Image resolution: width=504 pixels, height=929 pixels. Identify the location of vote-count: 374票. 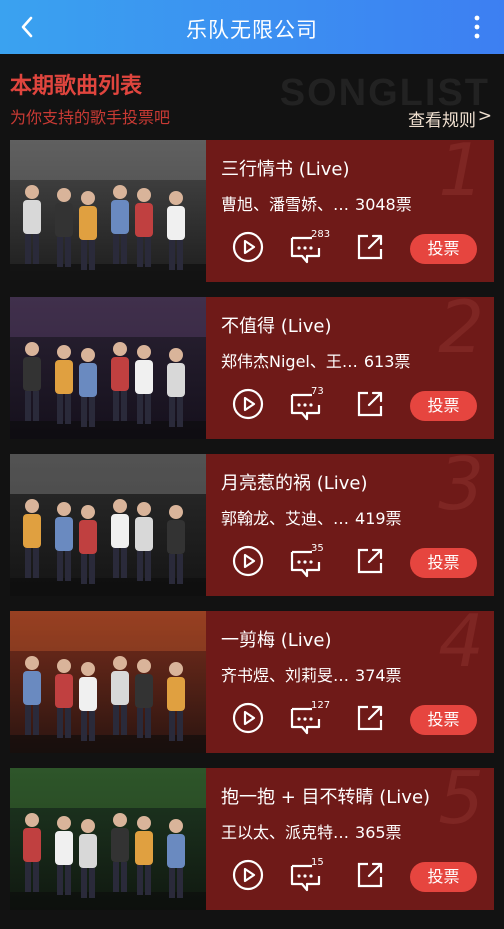
(378, 675).